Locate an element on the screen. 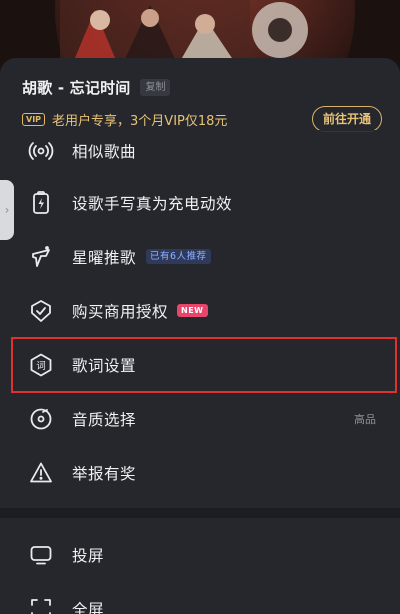 The height and width of the screenshot is (614, 400). menu-item-buy-license: 购买商用授权 NEW is located at coordinates (200, 311).